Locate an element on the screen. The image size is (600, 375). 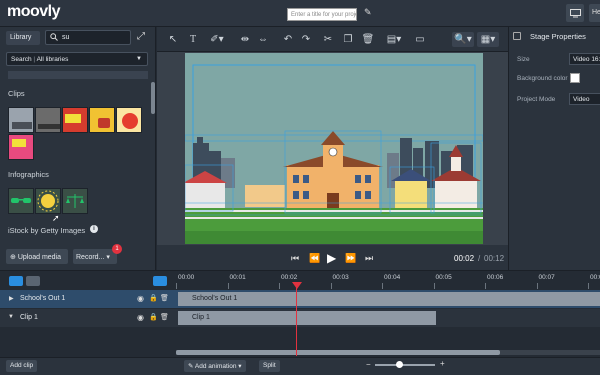
timeline-tick-label: 00:03 is located at coordinates (340, 277).